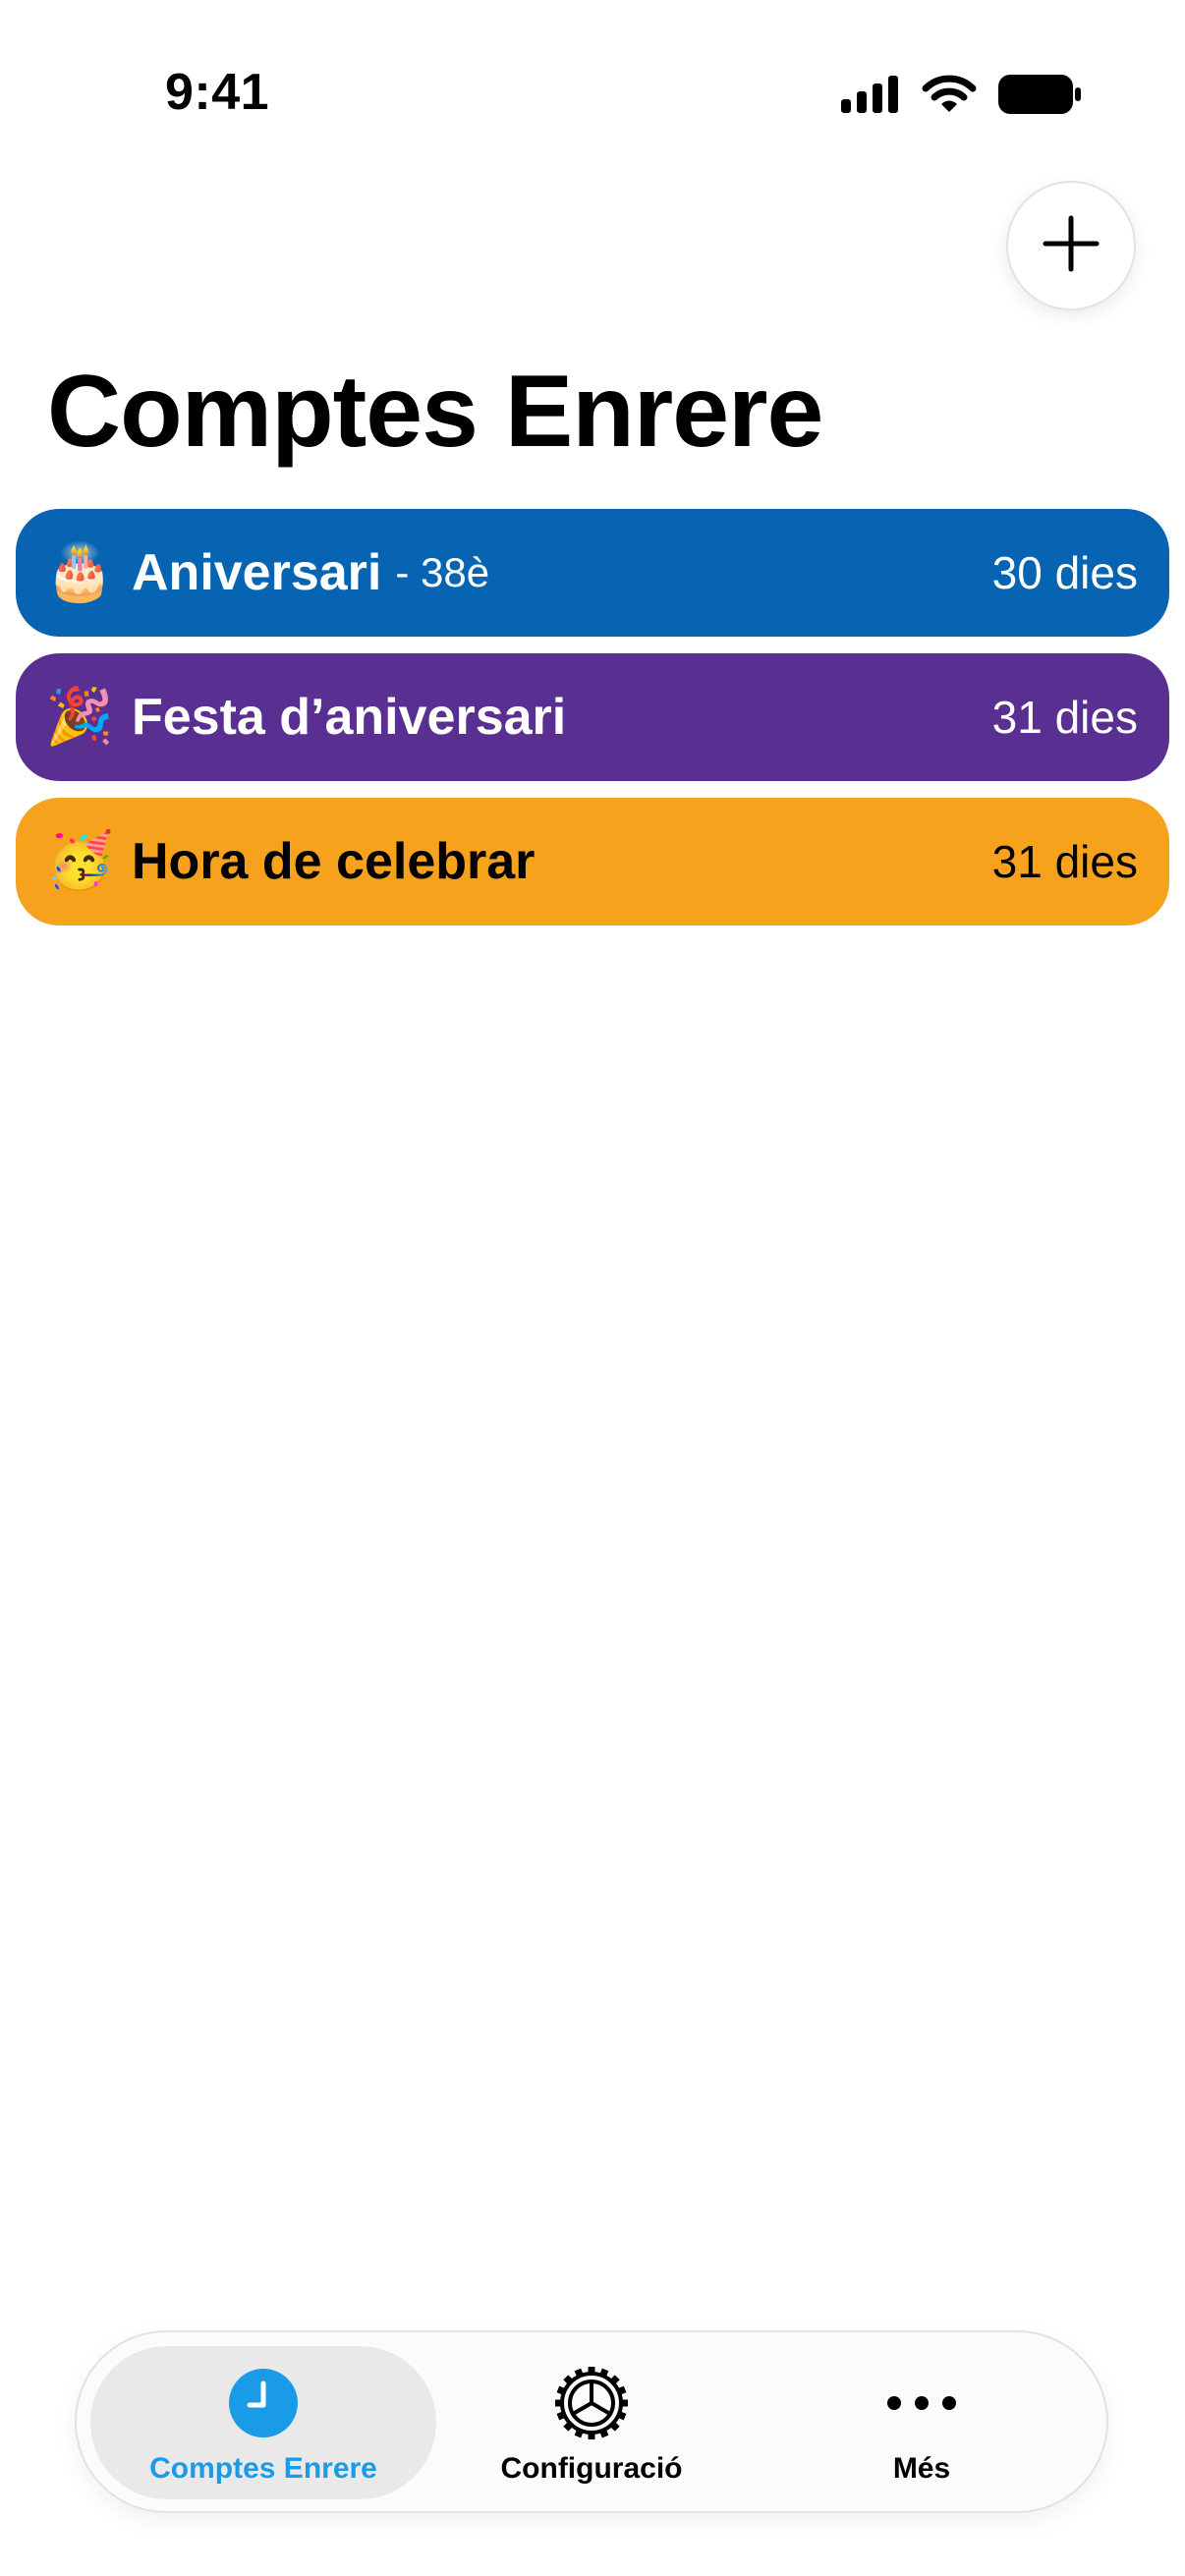 The width and height of the screenshot is (1185, 2576). Describe the element at coordinates (263, 2403) in the screenshot. I see `clock-icon` at that location.